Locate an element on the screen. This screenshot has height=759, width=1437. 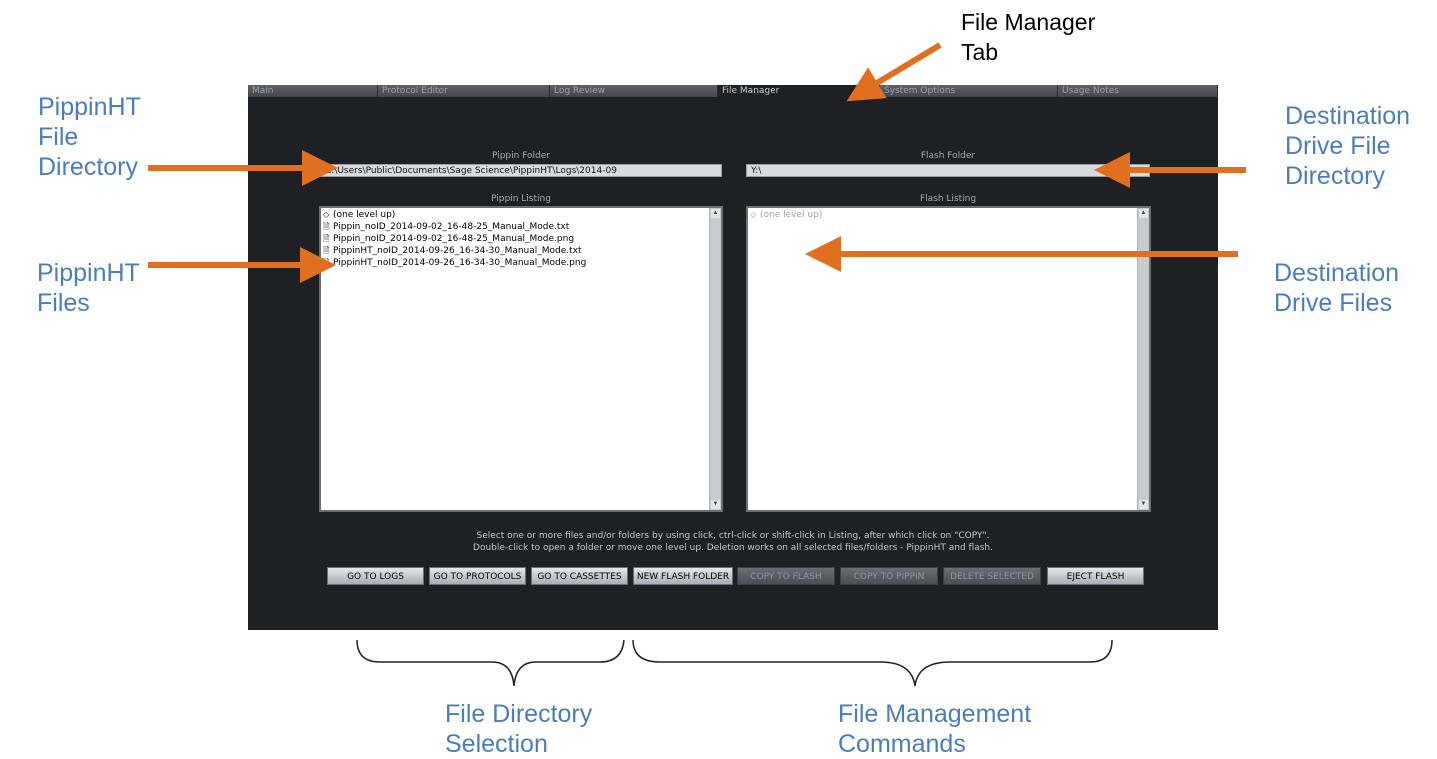
arrow-file-manager-tab is located at coordinates (894, 72).